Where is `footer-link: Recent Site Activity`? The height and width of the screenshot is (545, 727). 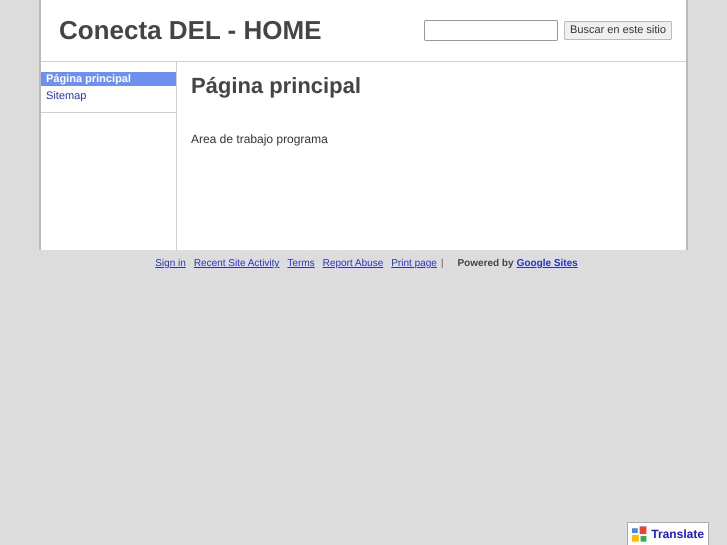 footer-link: Recent Site Activity is located at coordinates (237, 263).